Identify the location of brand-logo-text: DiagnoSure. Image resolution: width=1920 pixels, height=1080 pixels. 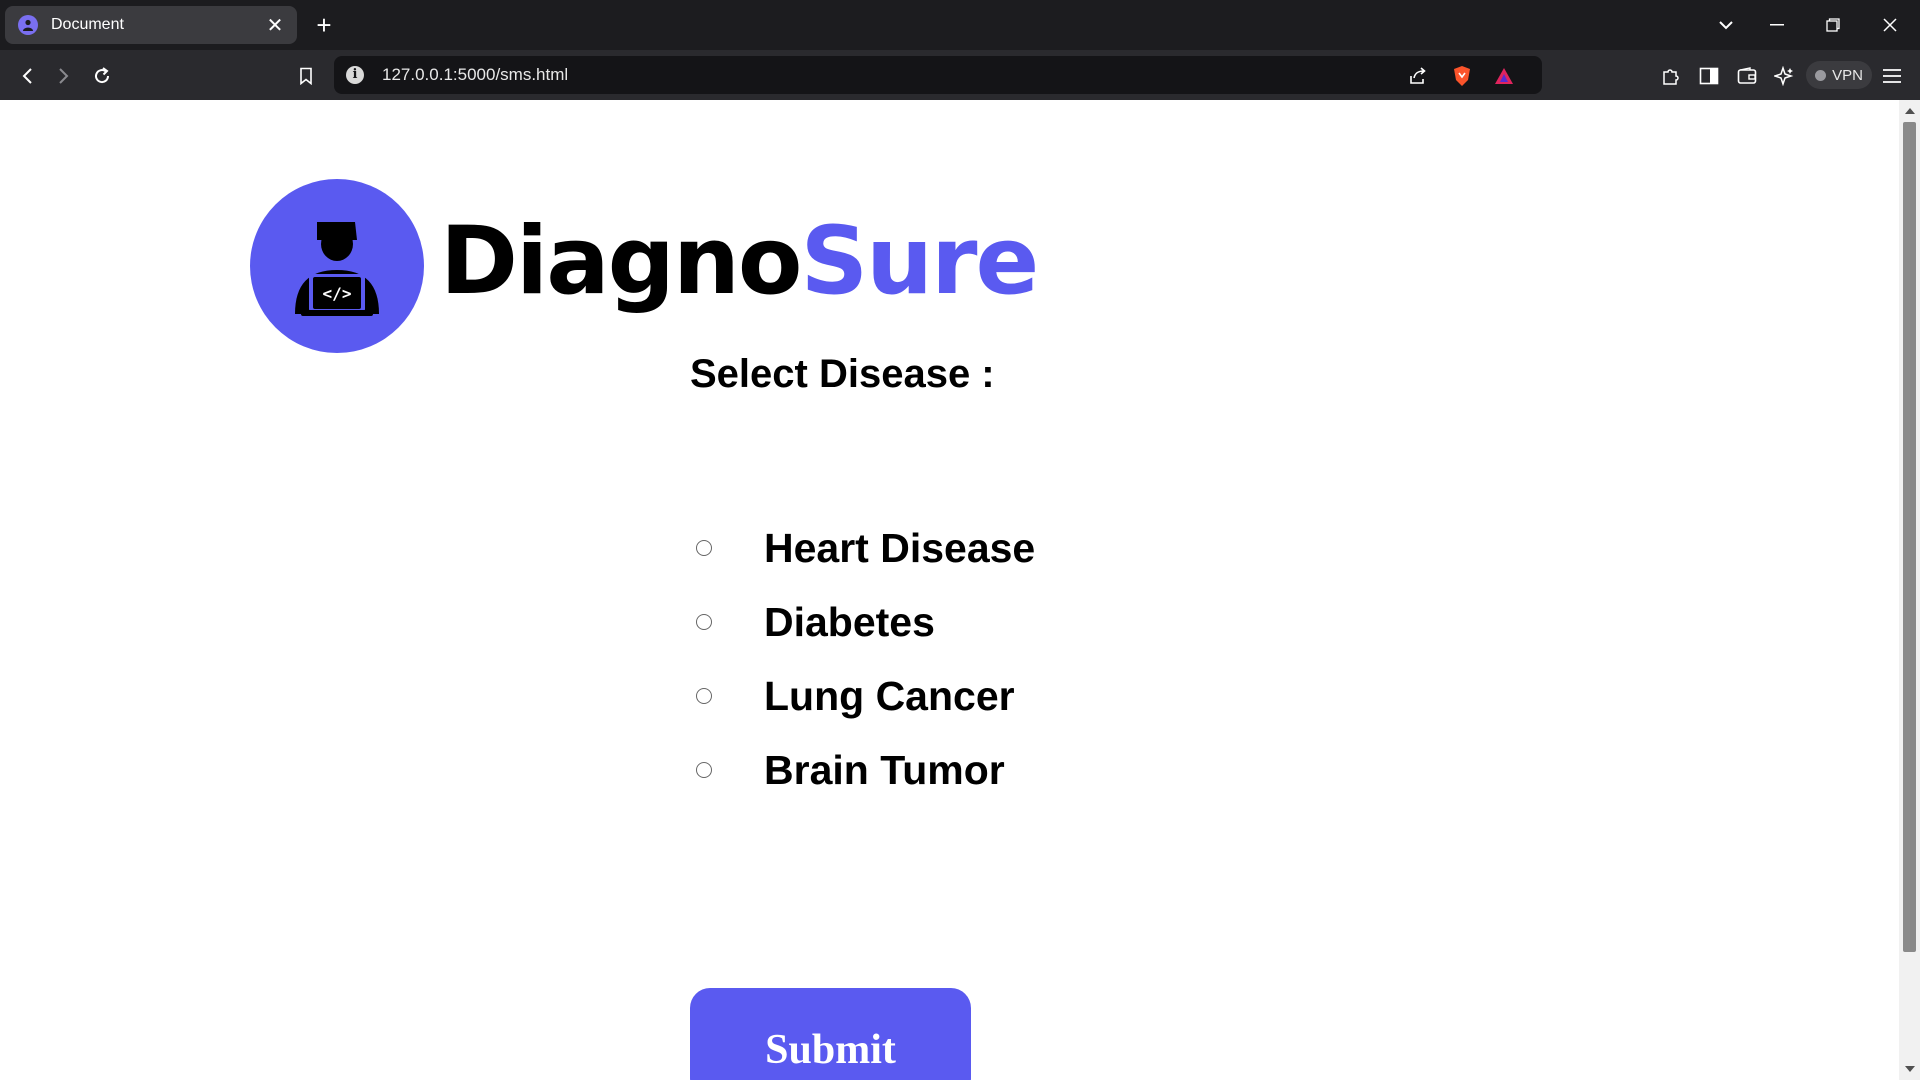
(739, 262).